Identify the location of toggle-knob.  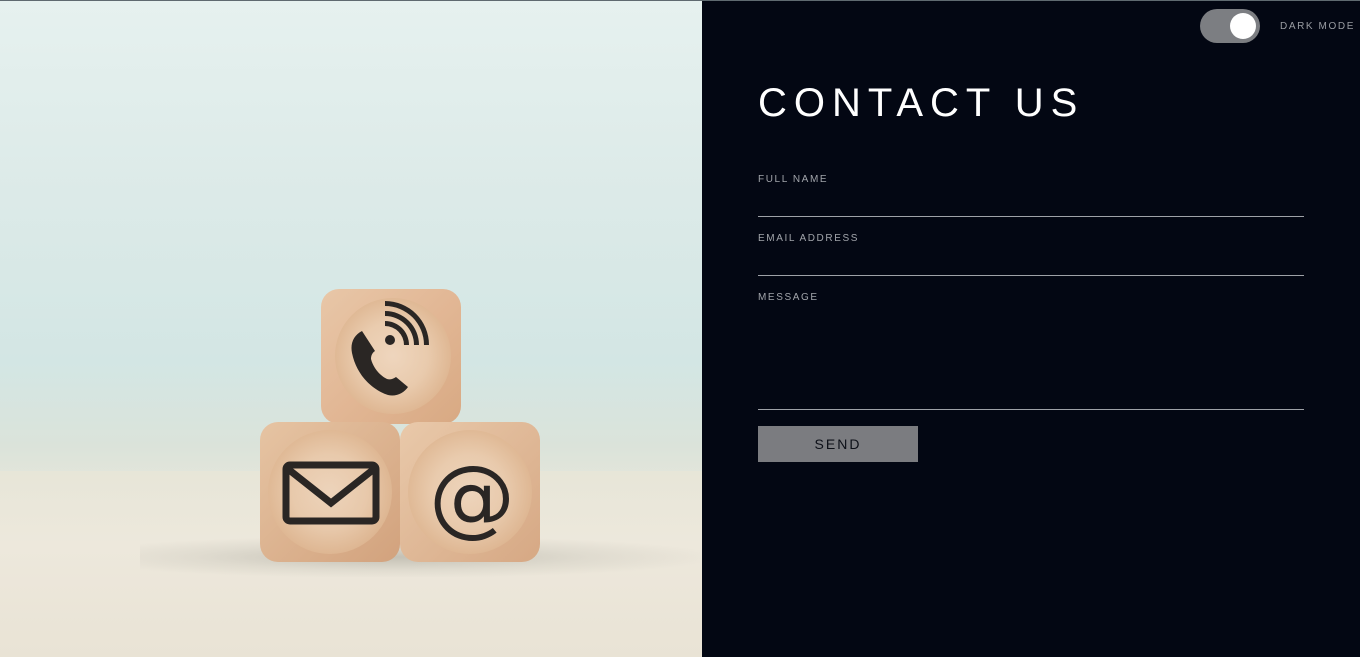
(1243, 26).